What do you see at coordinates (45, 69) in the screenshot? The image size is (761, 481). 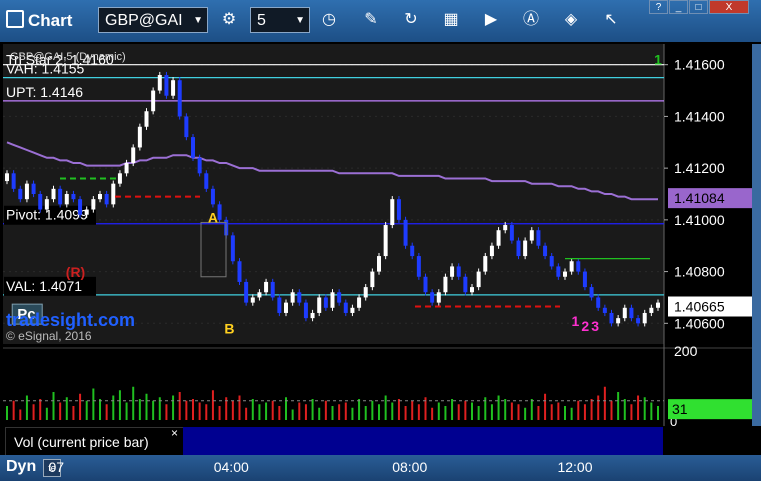 I see `level-label: VAH: 1.4155` at bounding box center [45, 69].